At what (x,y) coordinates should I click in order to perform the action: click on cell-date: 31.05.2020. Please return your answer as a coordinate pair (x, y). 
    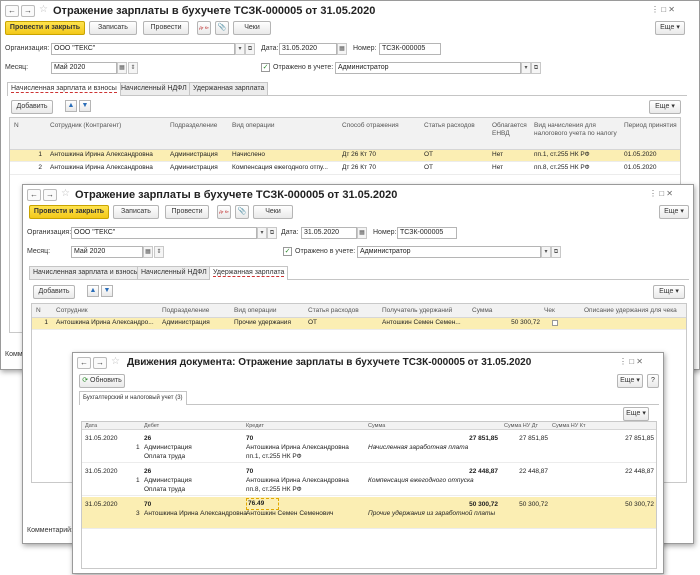
    Looking at the image, I should click on (101, 471).